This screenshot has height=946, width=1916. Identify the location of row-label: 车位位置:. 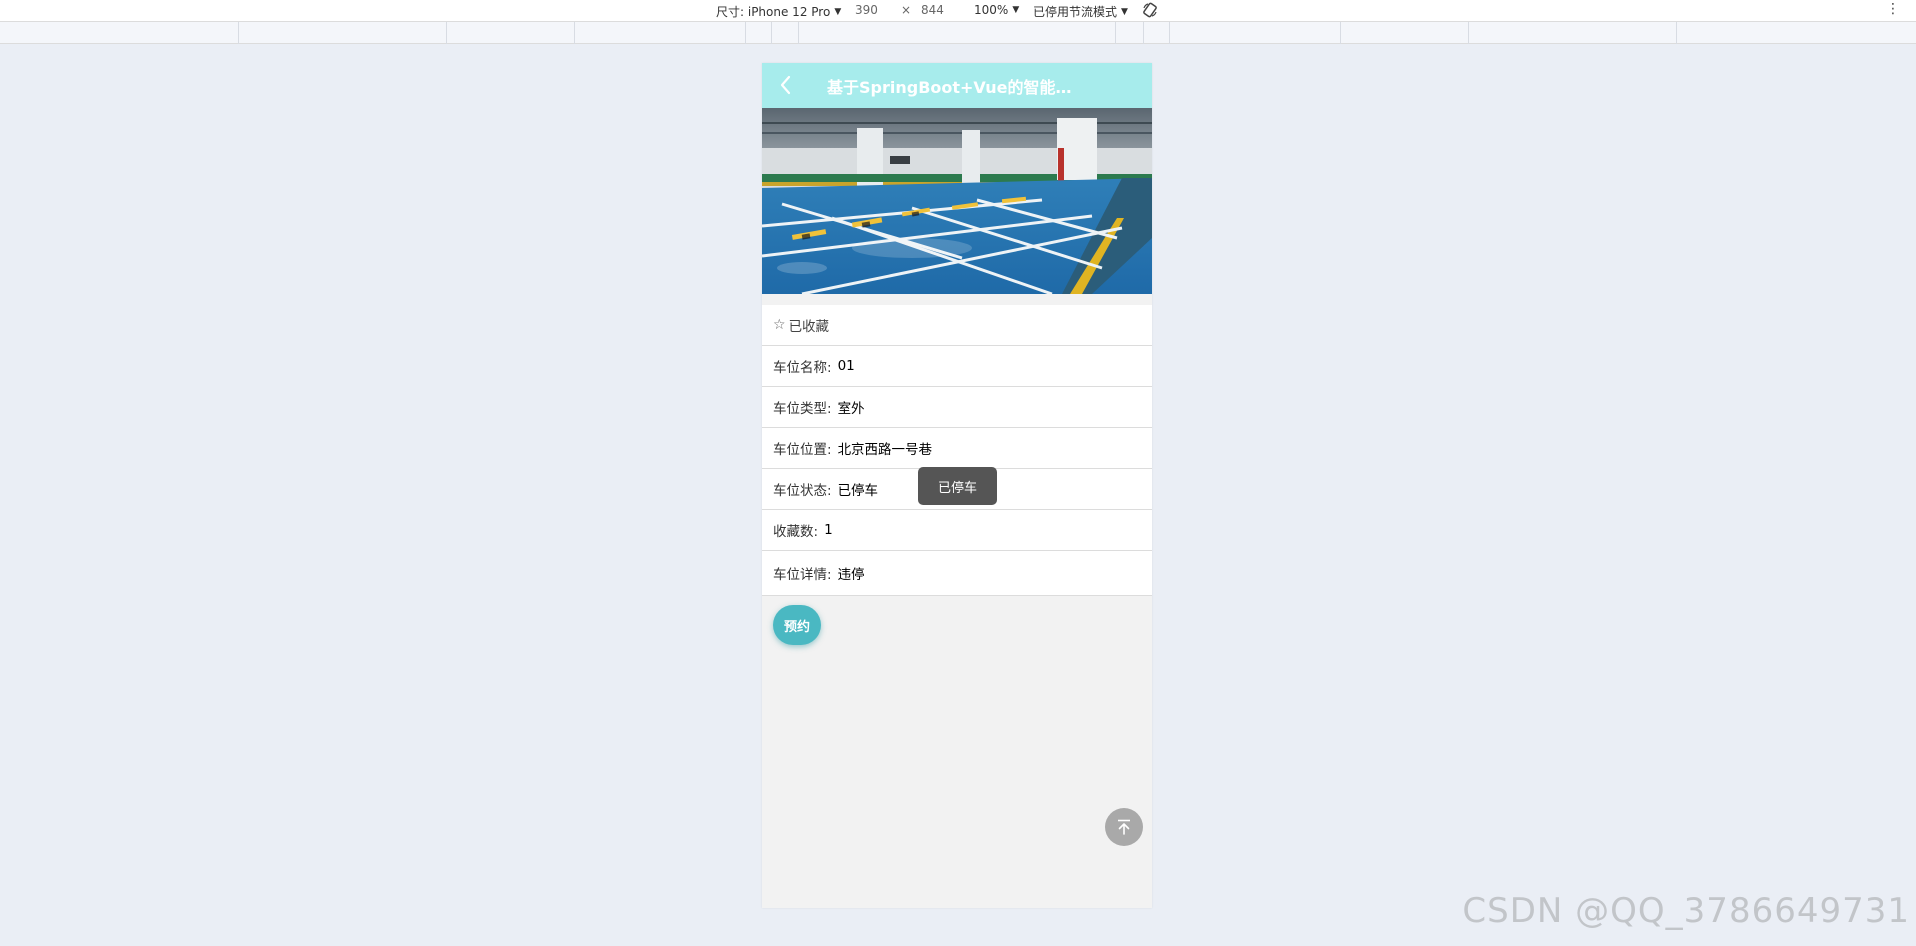
(802, 450).